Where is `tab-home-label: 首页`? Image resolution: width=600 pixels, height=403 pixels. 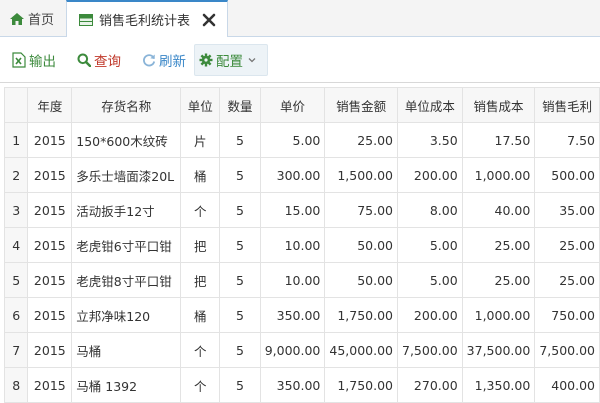 tab-home-label: 首页 is located at coordinates (41, 20).